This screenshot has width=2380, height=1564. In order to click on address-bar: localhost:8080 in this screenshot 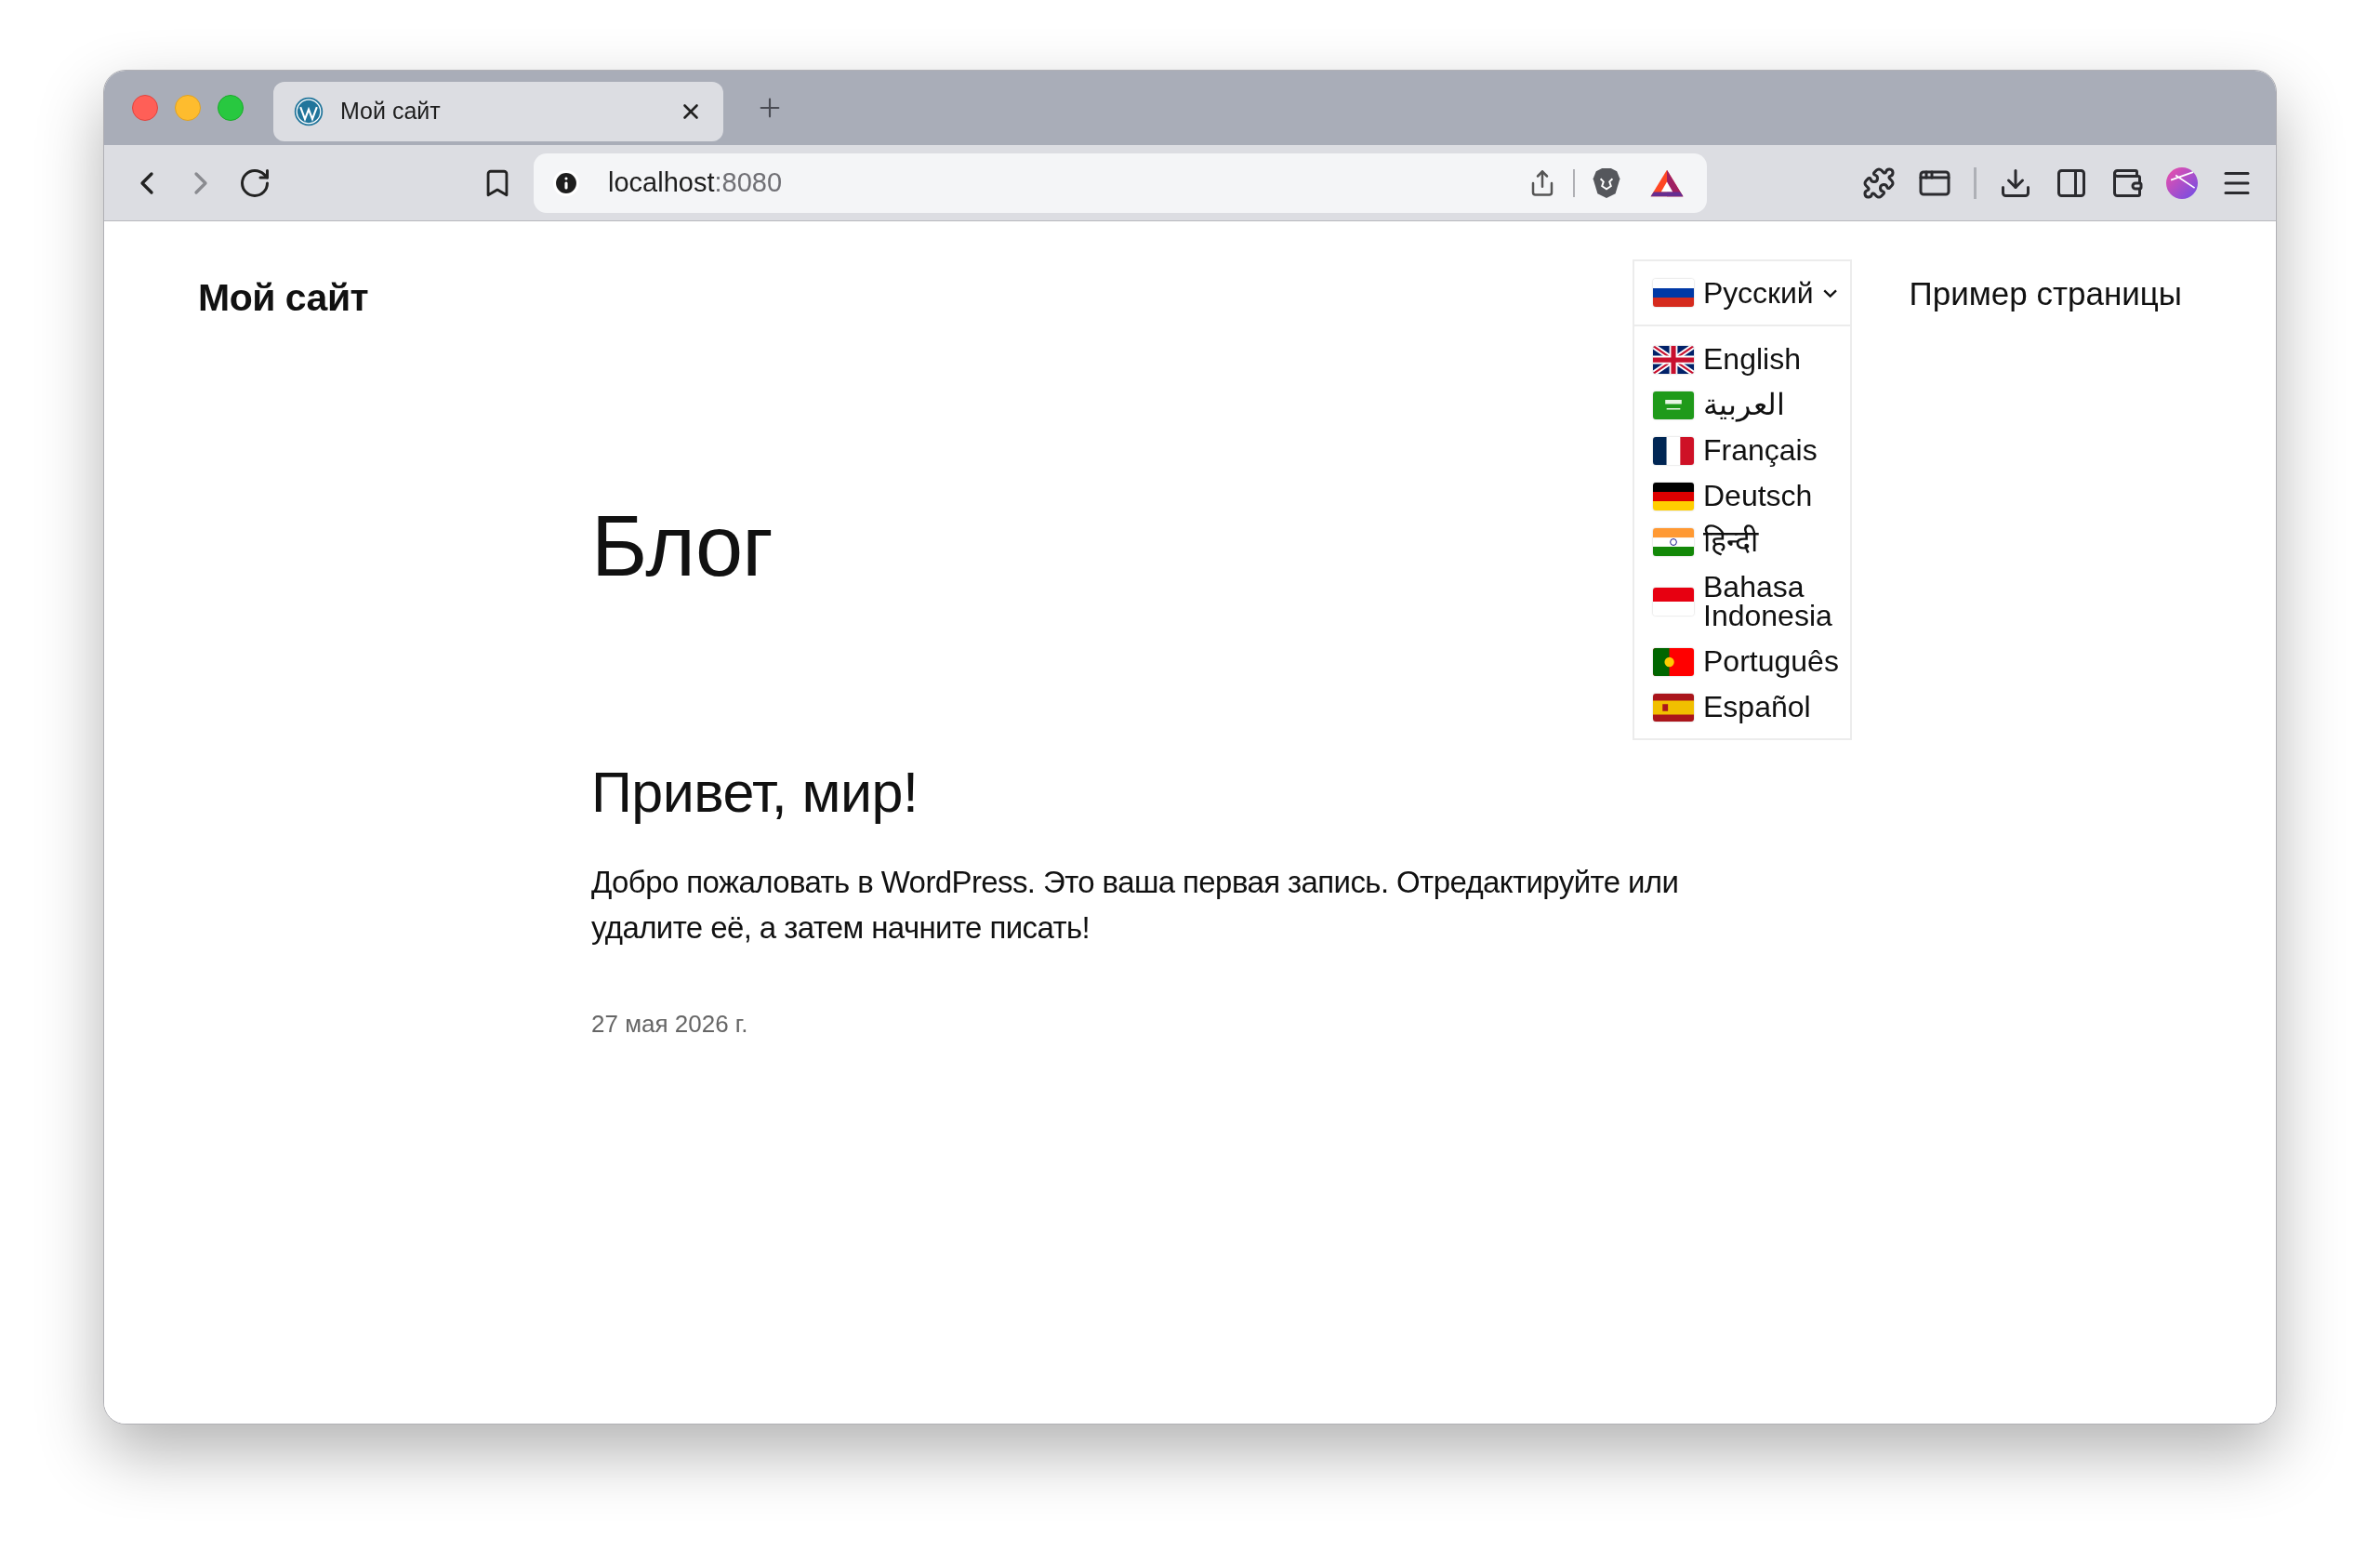, I will do `click(1120, 183)`.